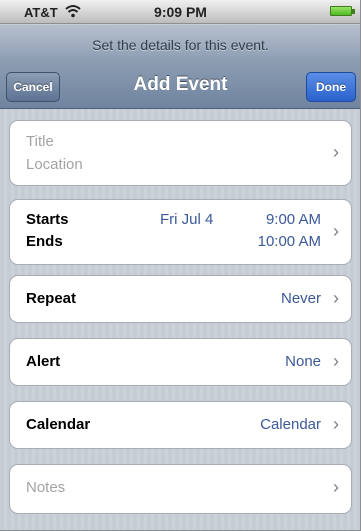 This screenshot has width=361, height=531. I want to click on alert-label: Alert, so click(43, 361).